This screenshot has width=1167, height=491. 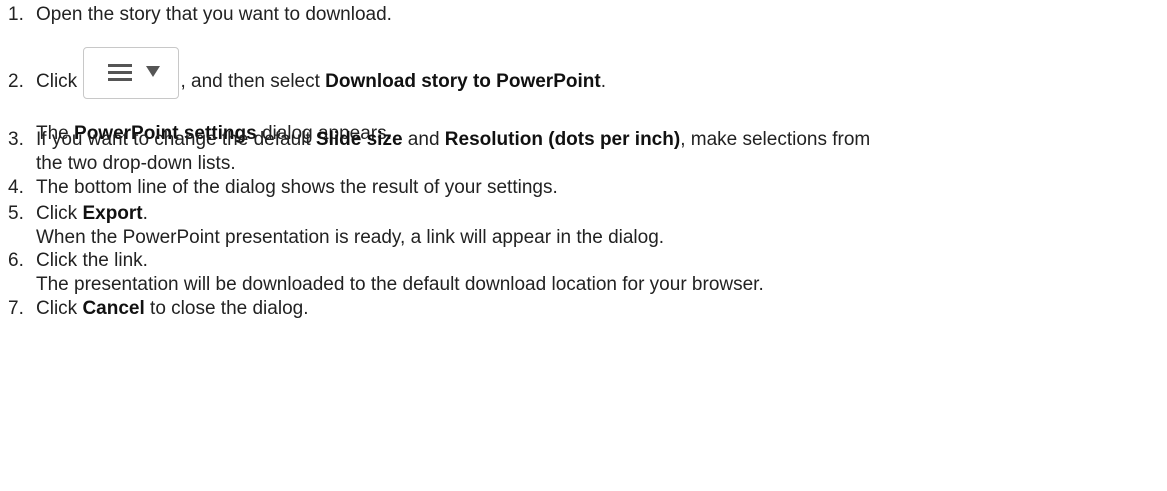 I want to click on step-text: If you want to change the default, so click(x=176, y=139).